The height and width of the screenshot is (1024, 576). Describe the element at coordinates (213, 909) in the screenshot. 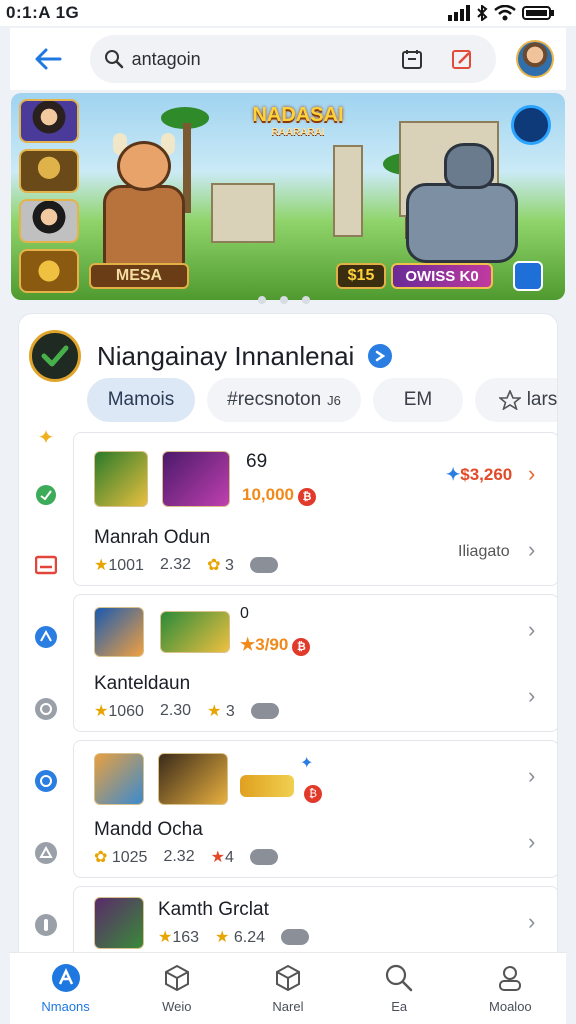

I see `item-title: Kamth Grclat` at that location.